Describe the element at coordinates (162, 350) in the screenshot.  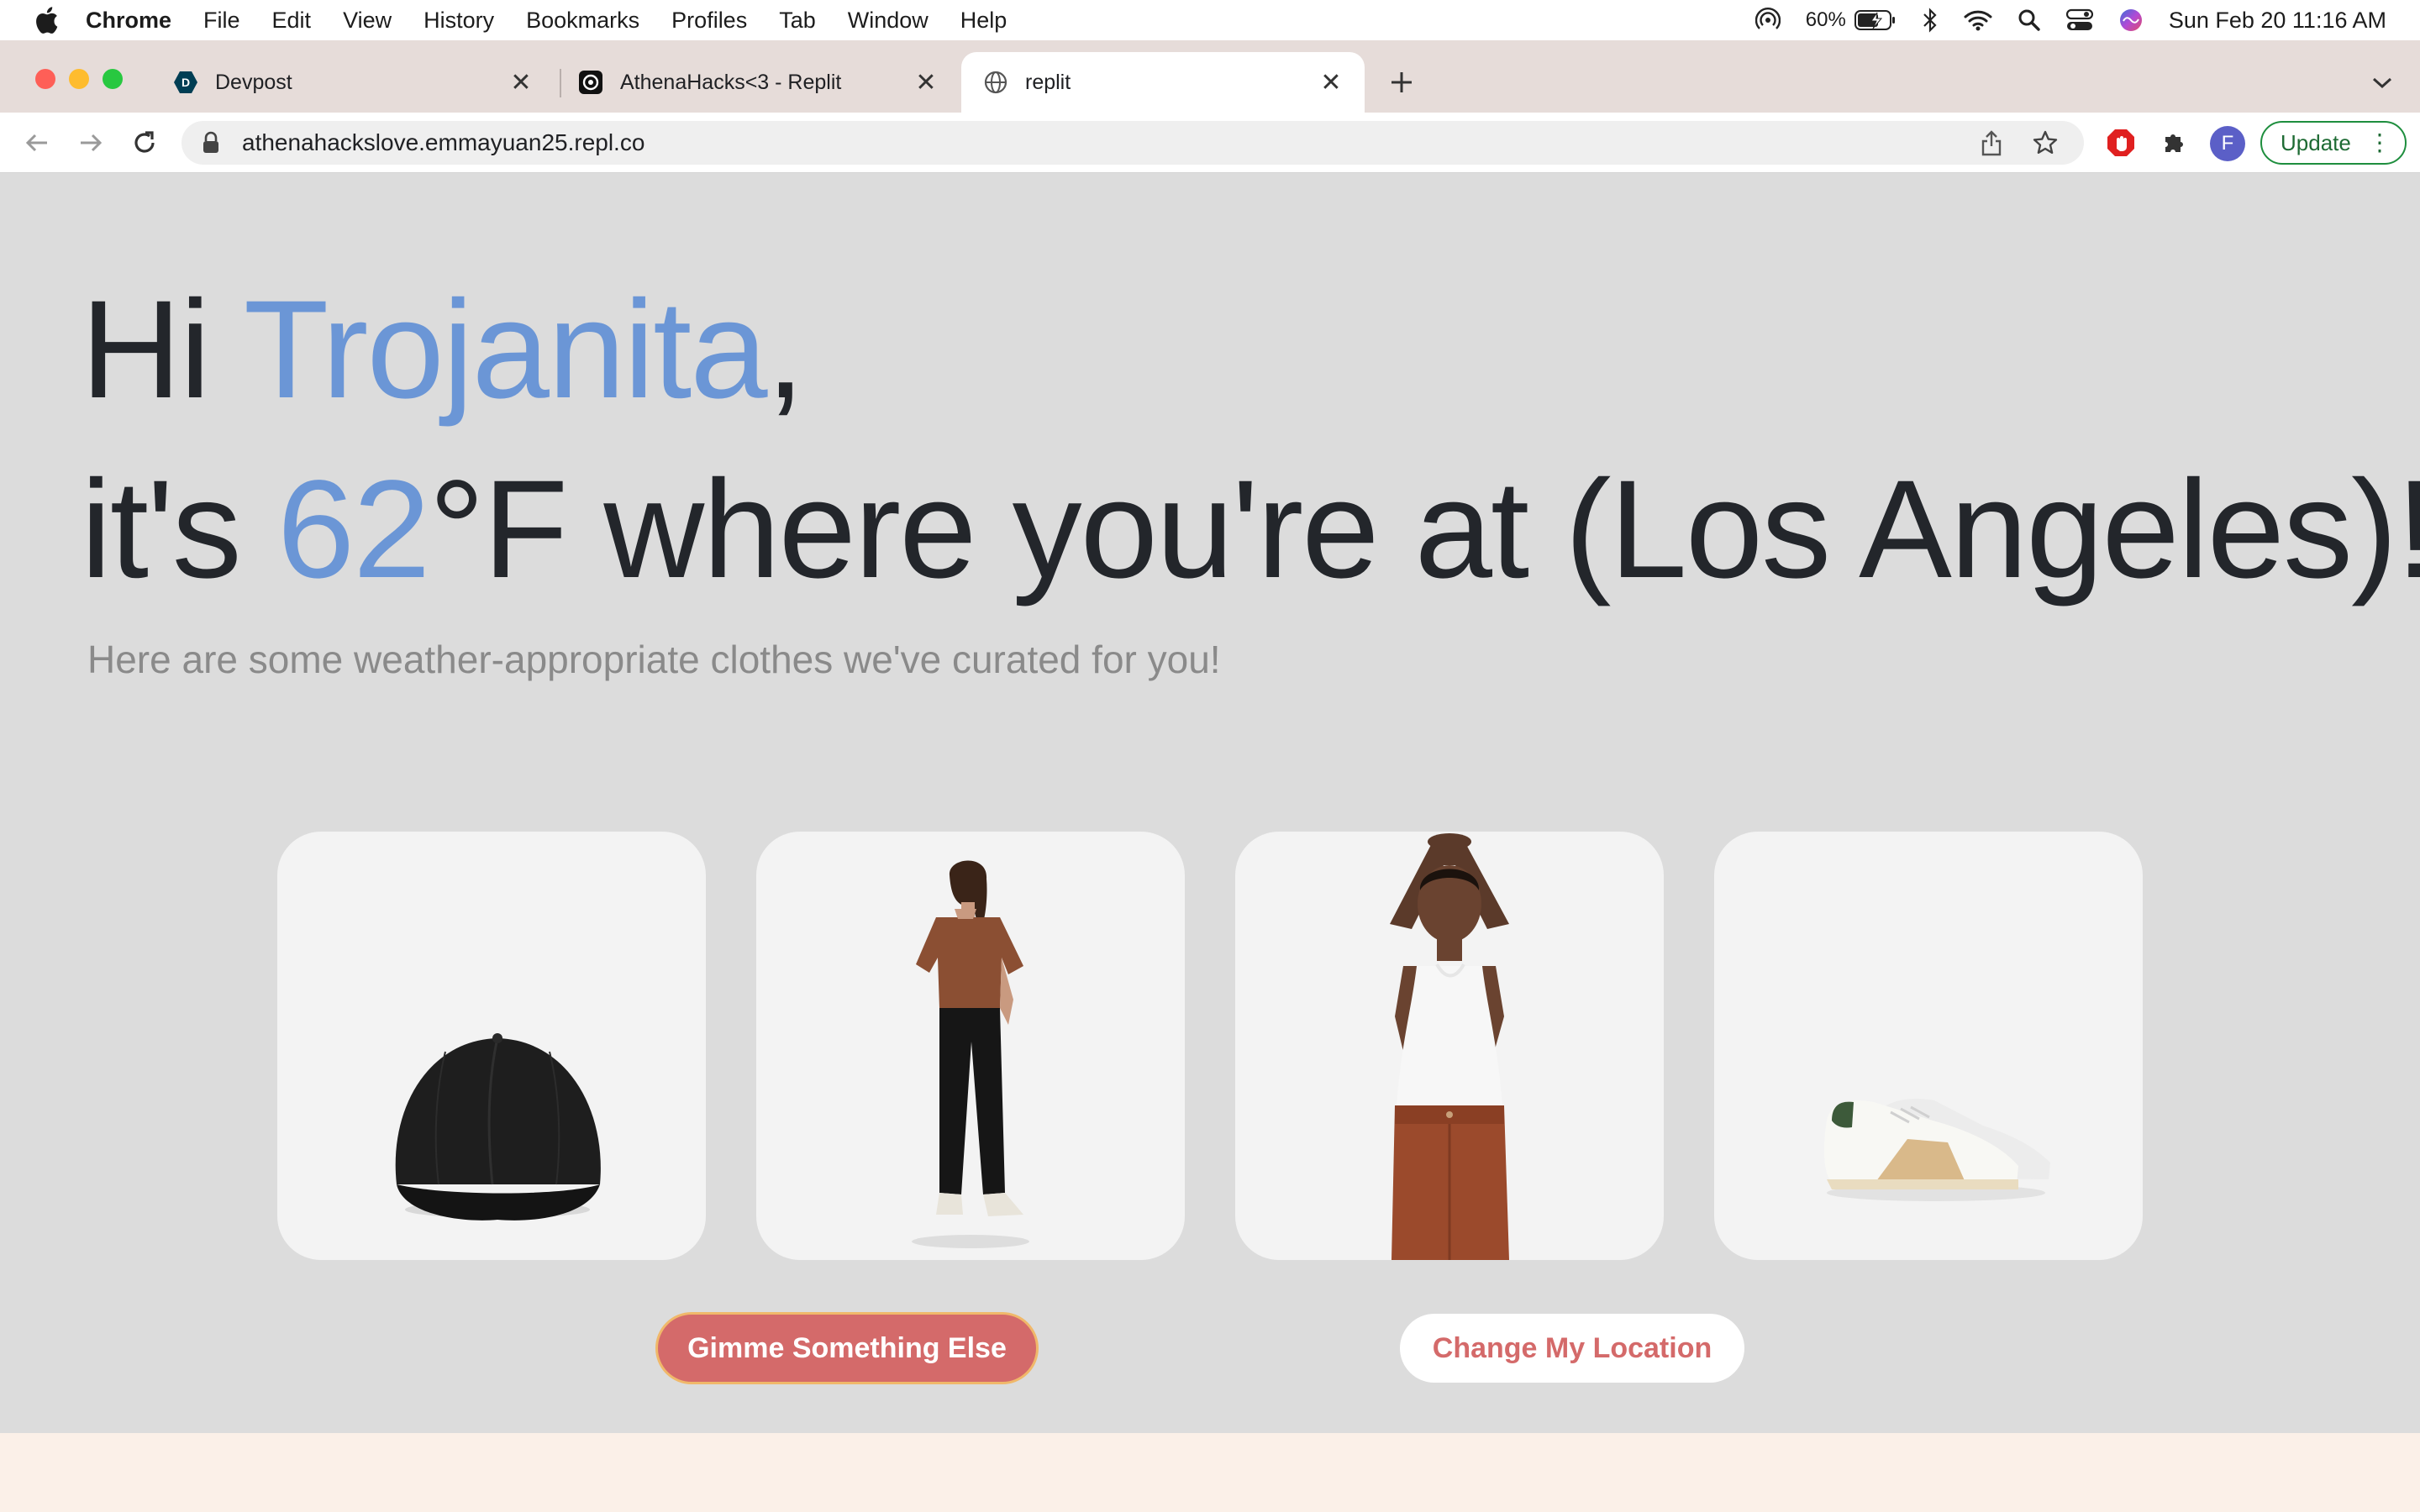
I see `greeting-prefix: Hi` at that location.